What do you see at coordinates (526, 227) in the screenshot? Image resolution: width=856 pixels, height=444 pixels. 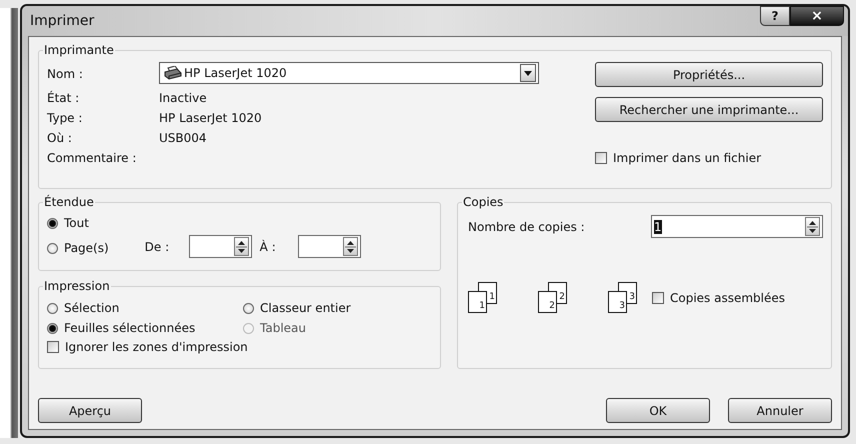 I see `field-label: Nombre de copies :` at bounding box center [526, 227].